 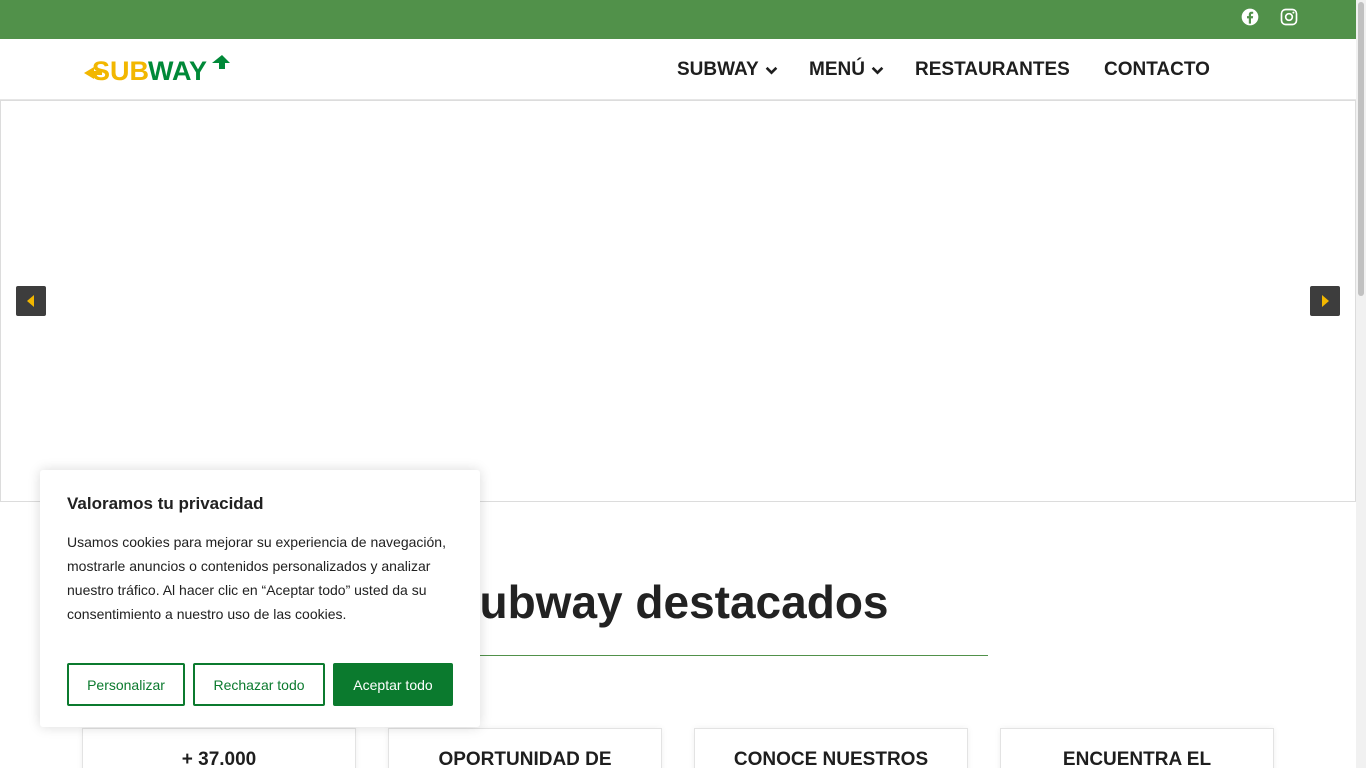 I want to click on feature-card: + 37.000, so click(x=219, y=748).